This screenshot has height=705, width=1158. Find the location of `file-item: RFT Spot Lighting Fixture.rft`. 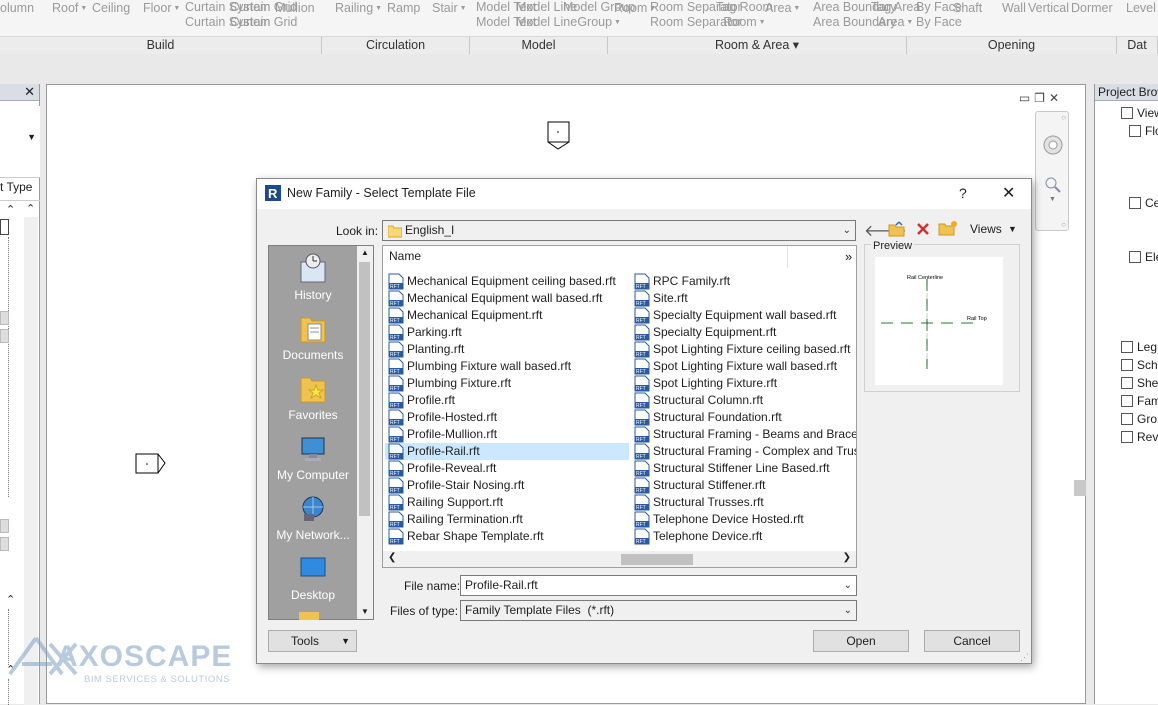

file-item: RFT Spot Lighting Fixture.rft is located at coordinates (743, 383).